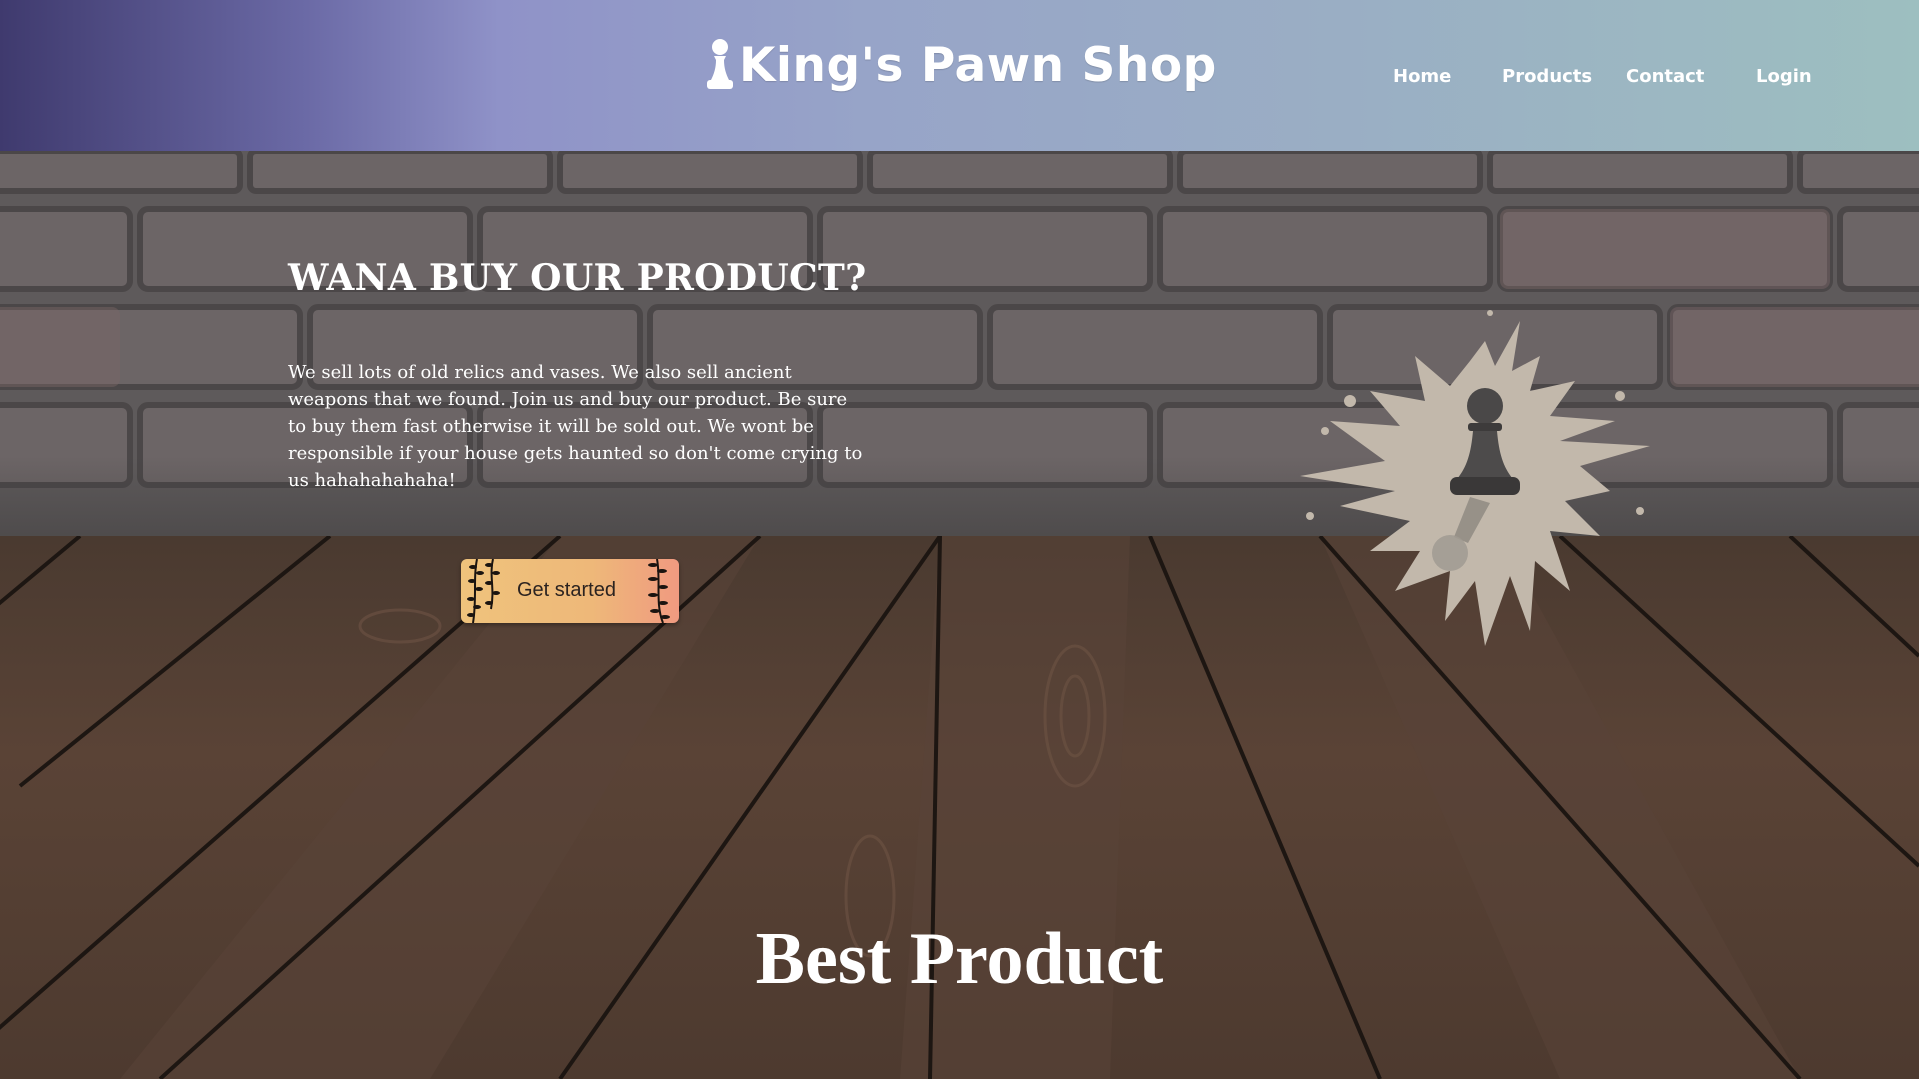 Image resolution: width=1919 pixels, height=1079 pixels. What do you see at coordinates (1784, 76) in the screenshot?
I see `nav-login-link: Login` at bounding box center [1784, 76].